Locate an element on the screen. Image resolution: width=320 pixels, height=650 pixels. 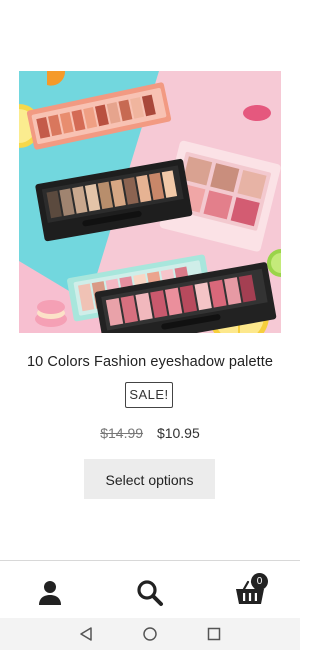
back-icon is located at coordinates (86, 634).